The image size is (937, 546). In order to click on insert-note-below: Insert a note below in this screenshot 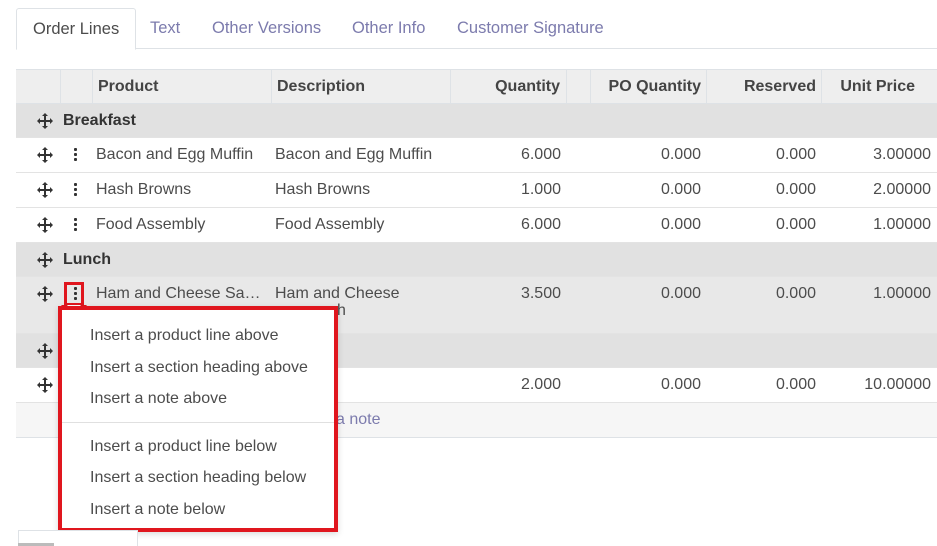, I will do `click(198, 510)`.